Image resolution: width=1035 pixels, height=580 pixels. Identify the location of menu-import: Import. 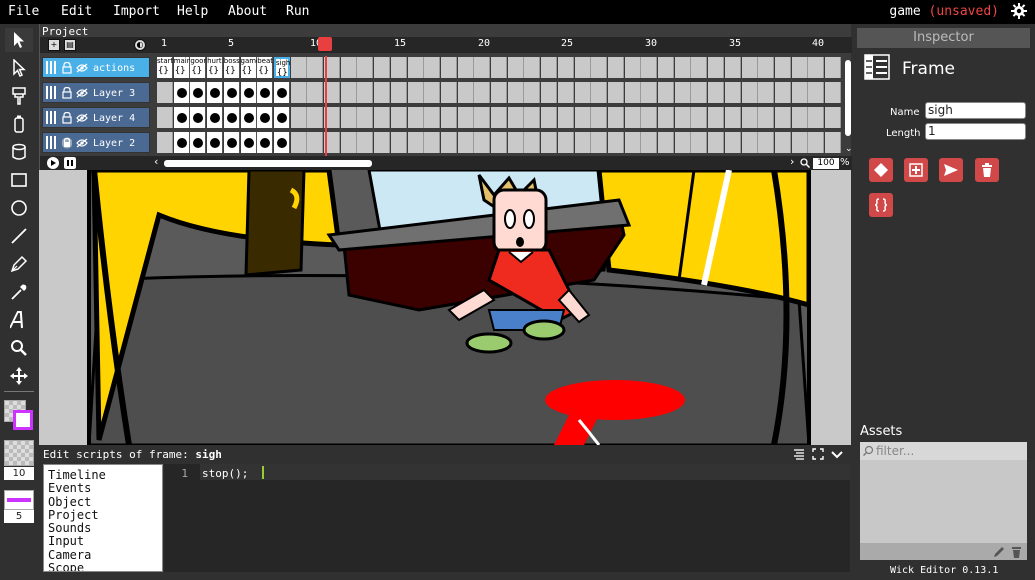
(136, 11).